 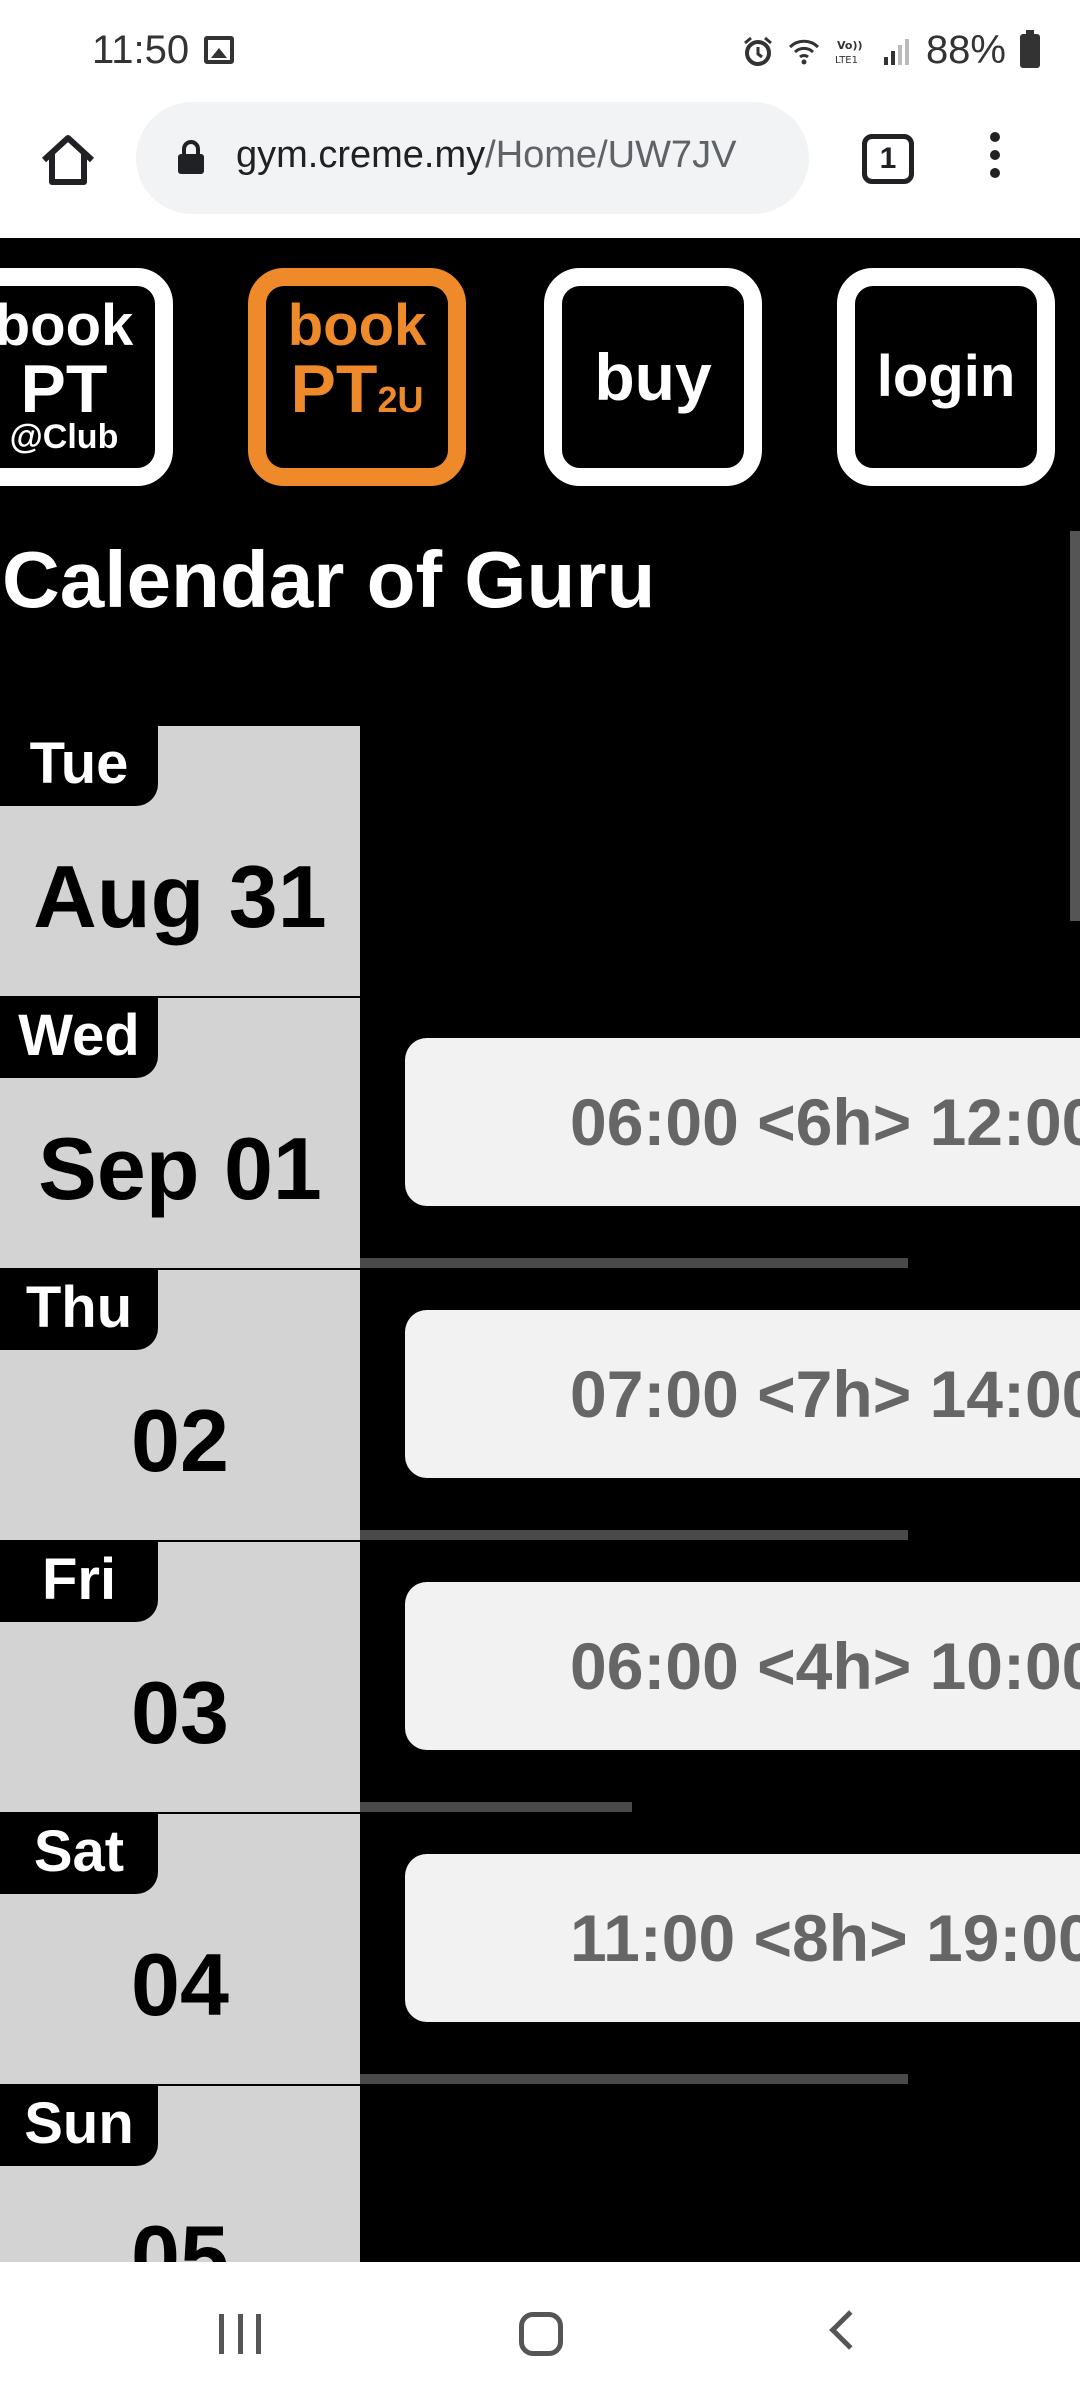 What do you see at coordinates (896, 51) in the screenshot?
I see `signal-icon` at bounding box center [896, 51].